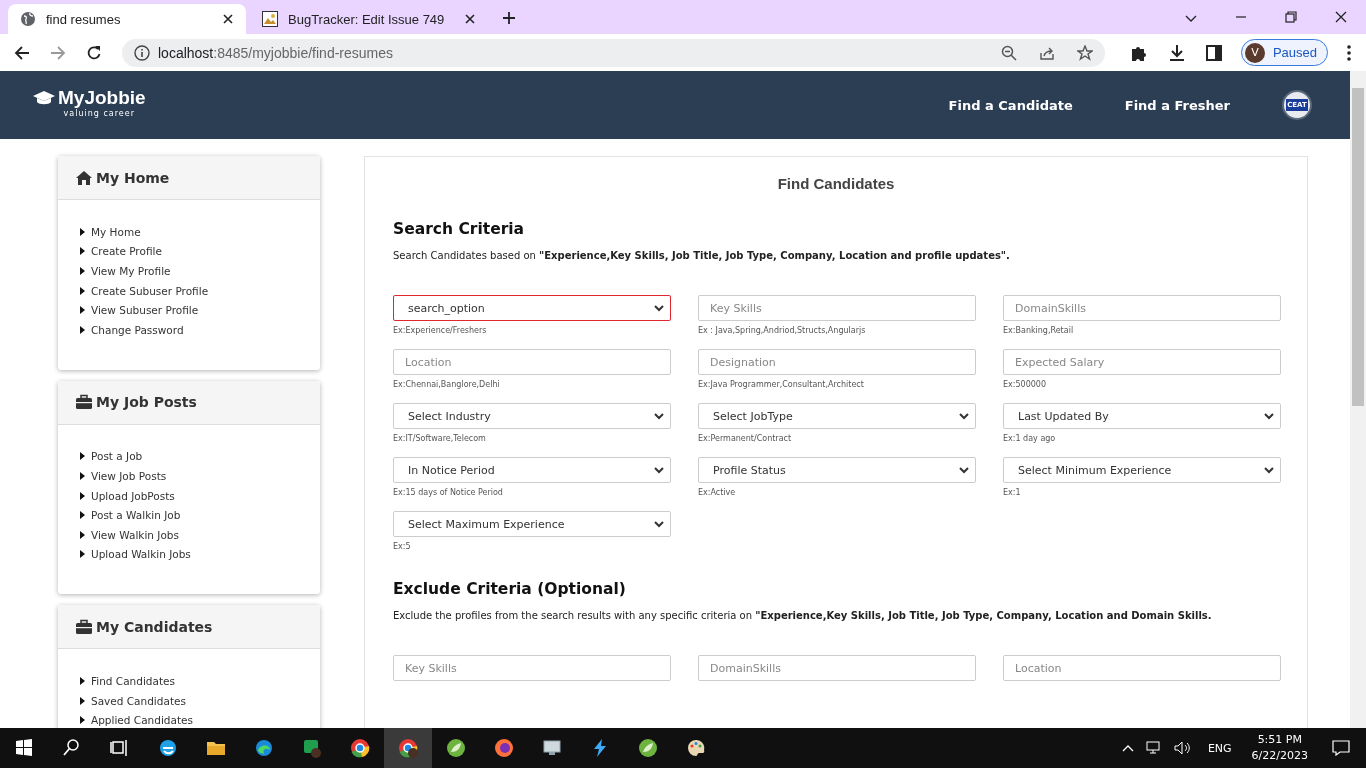  What do you see at coordinates (131, 271) in the screenshot?
I see `sidebar-link: View My Profile` at bounding box center [131, 271].